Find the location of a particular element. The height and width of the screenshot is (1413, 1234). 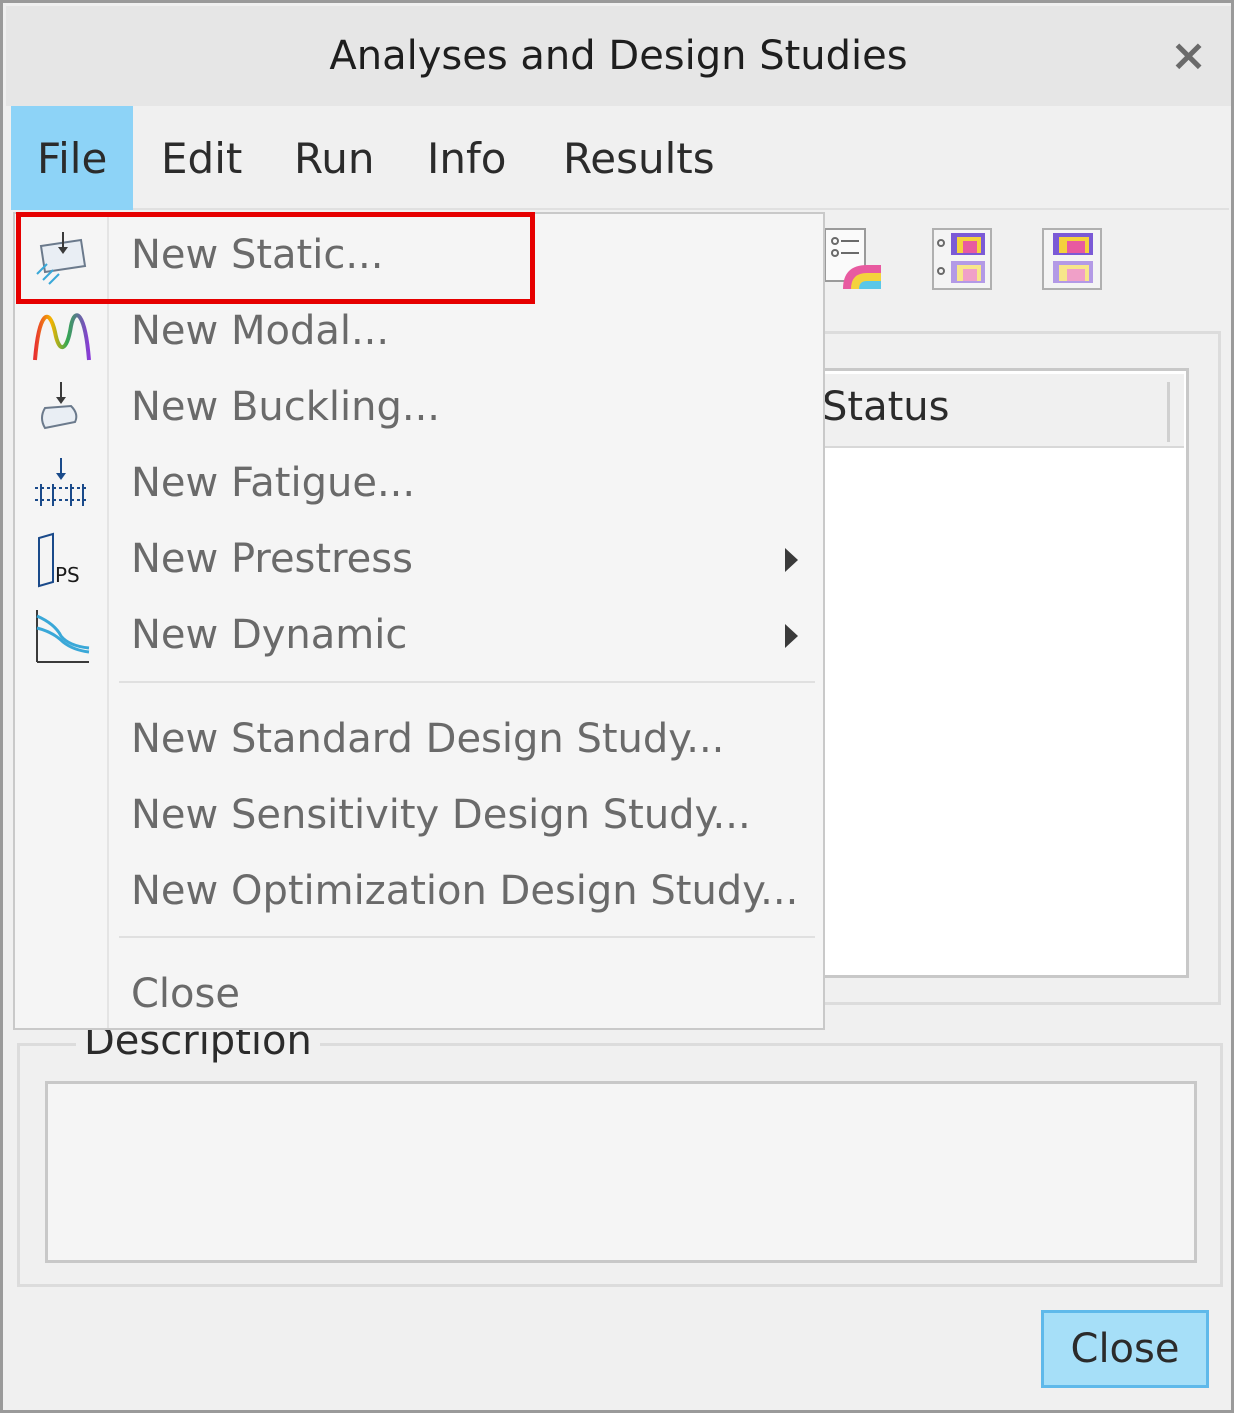

fatigue-analysis-icon is located at coordinates (62, 485).